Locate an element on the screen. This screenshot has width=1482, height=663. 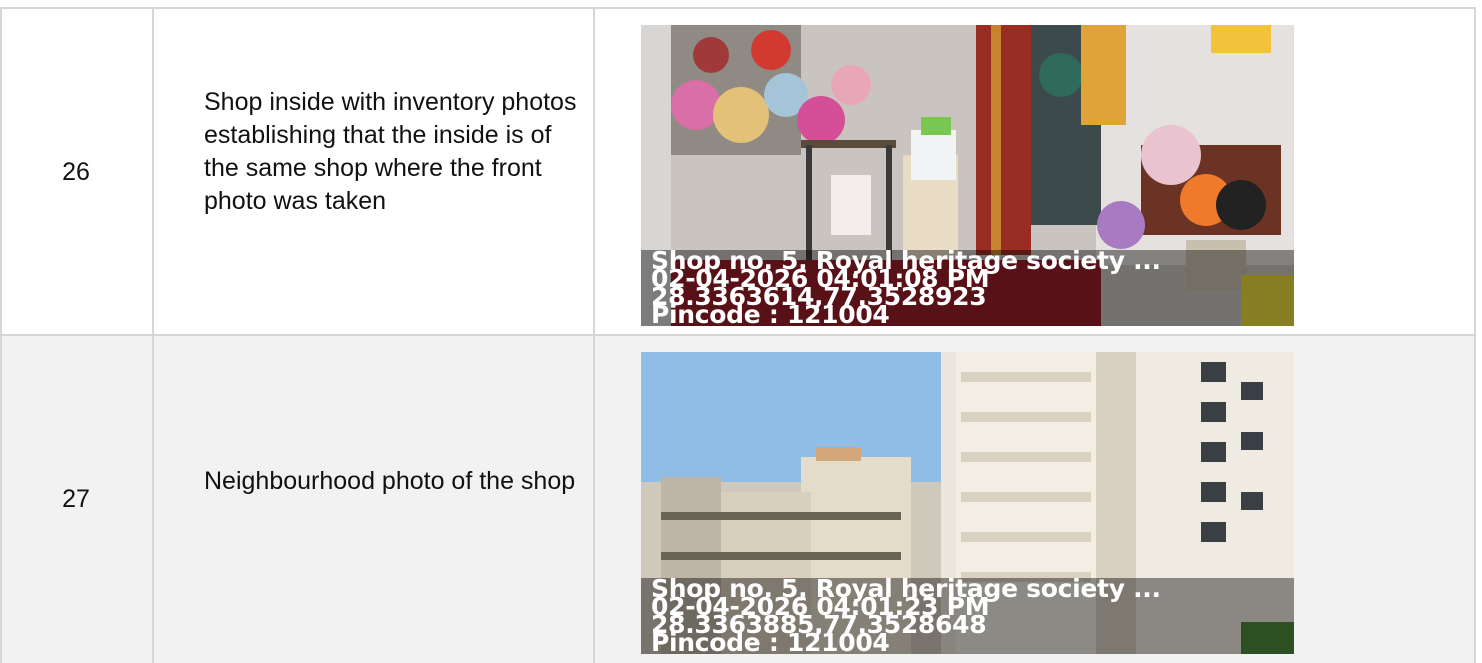
row-divider is located at coordinates (738, 335).